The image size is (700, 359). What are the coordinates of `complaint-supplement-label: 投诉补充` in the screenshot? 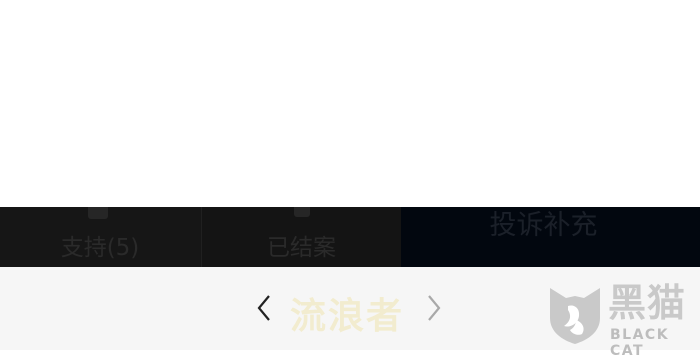 It's located at (543, 225).